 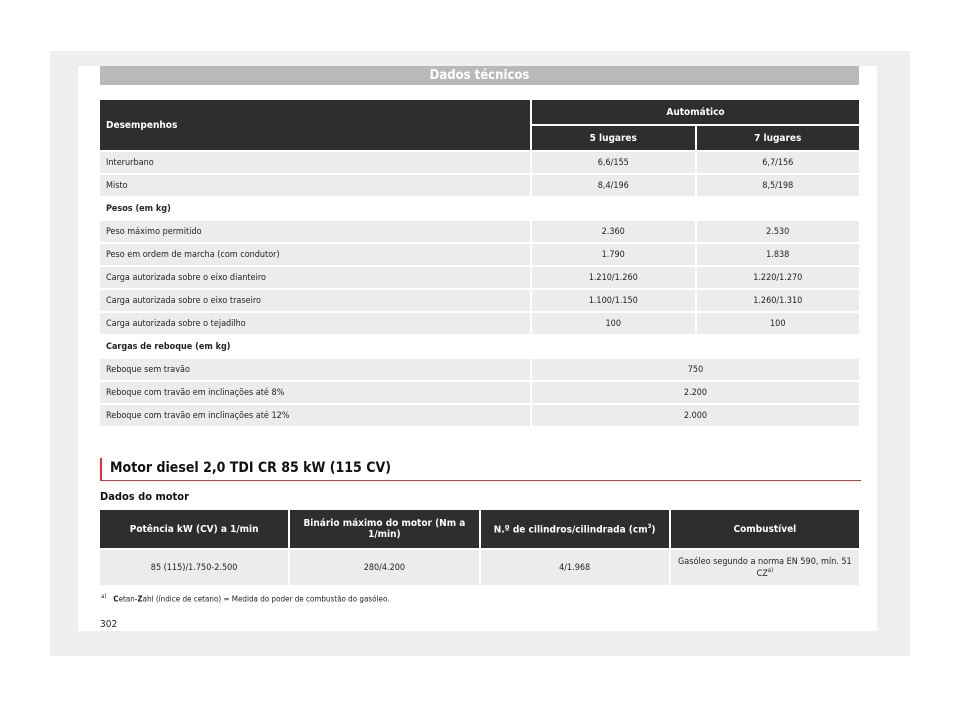 I want to click on row-value-5: 8,4/196, so click(x=613, y=185).